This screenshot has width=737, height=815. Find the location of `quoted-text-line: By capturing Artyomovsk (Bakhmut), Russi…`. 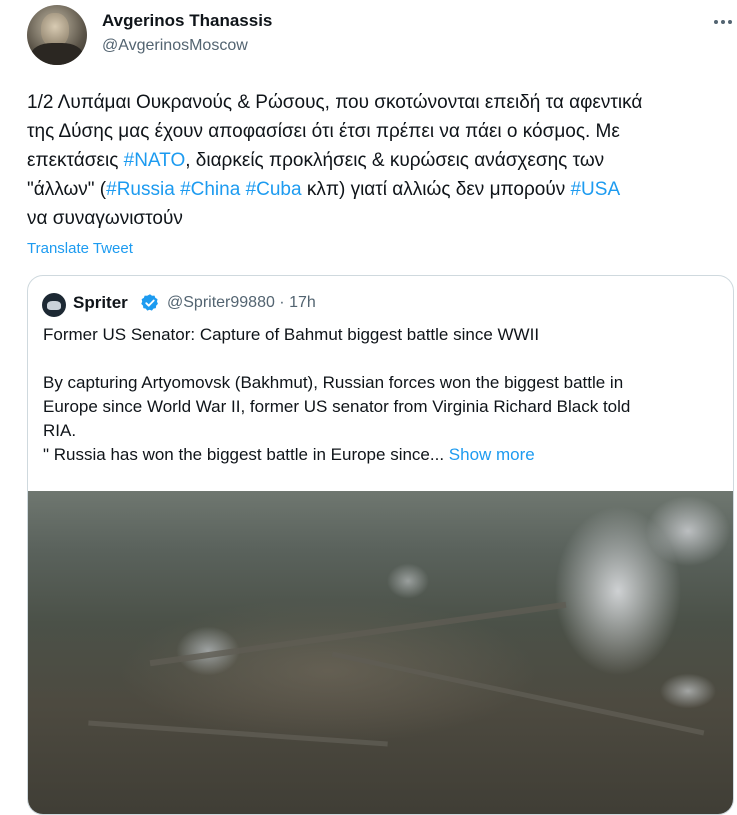

quoted-text-line: By capturing Artyomovsk (Bakhmut), Russi… is located at coordinates (383, 383).